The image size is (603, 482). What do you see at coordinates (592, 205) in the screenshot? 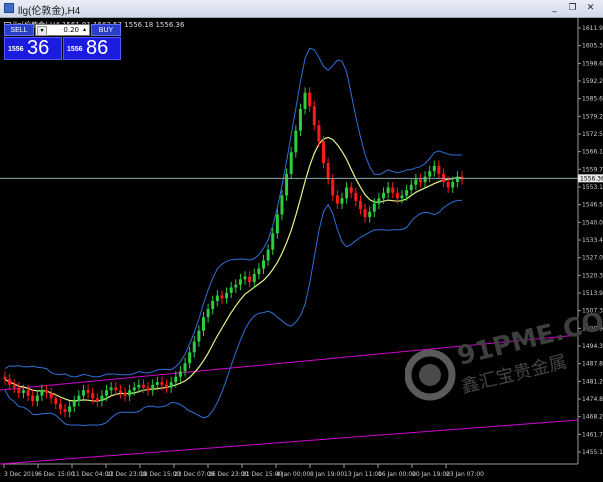
I see `price-tick-label: 1546.50` at bounding box center [592, 205].